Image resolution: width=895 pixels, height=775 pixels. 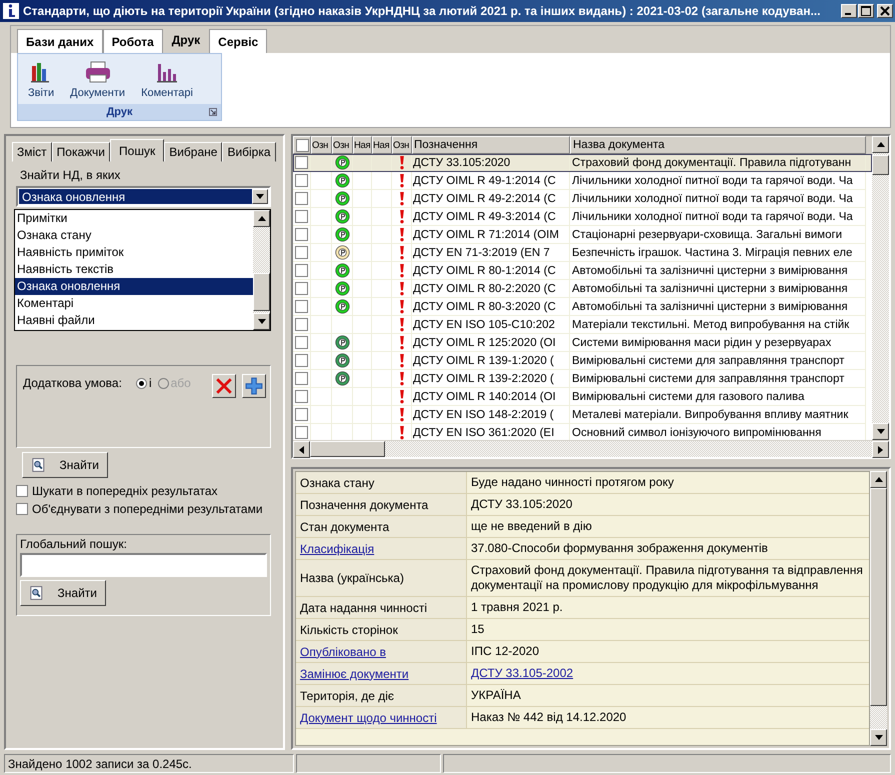 What do you see at coordinates (582, 199) in the screenshot?
I see `table-row: ДСТУ OIML R 49-2:2014 (С Лічильники холодної питної води та гарячої води. Ча` at bounding box center [582, 199].